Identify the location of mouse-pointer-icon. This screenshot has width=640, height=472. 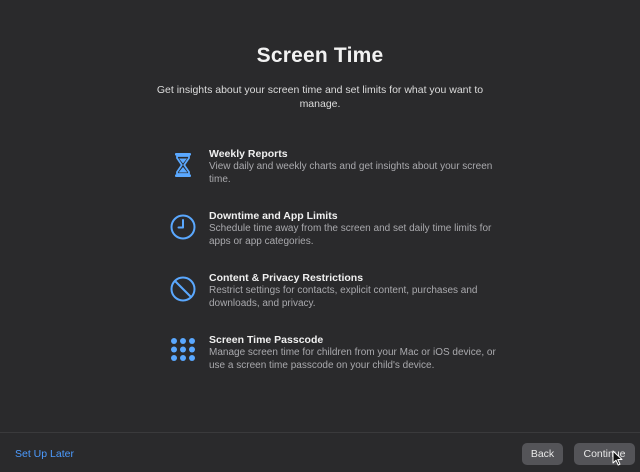
(618, 458).